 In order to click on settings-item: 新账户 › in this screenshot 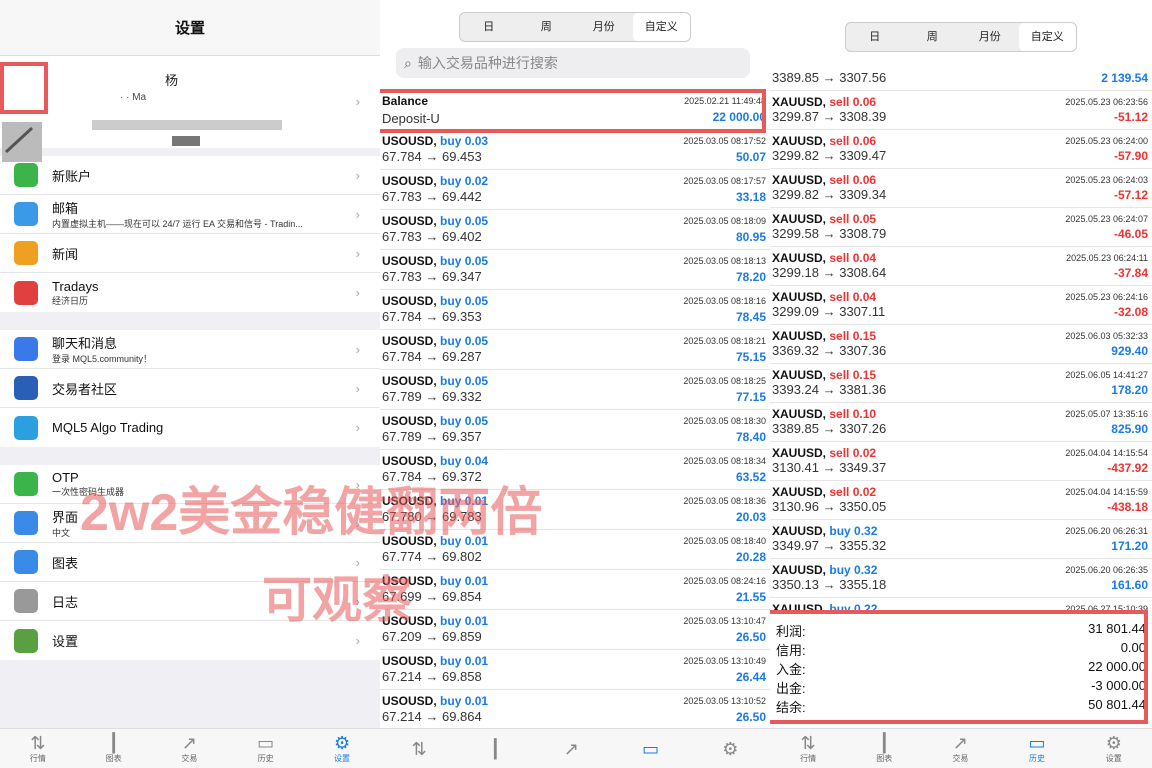, I will do `click(190, 175)`.